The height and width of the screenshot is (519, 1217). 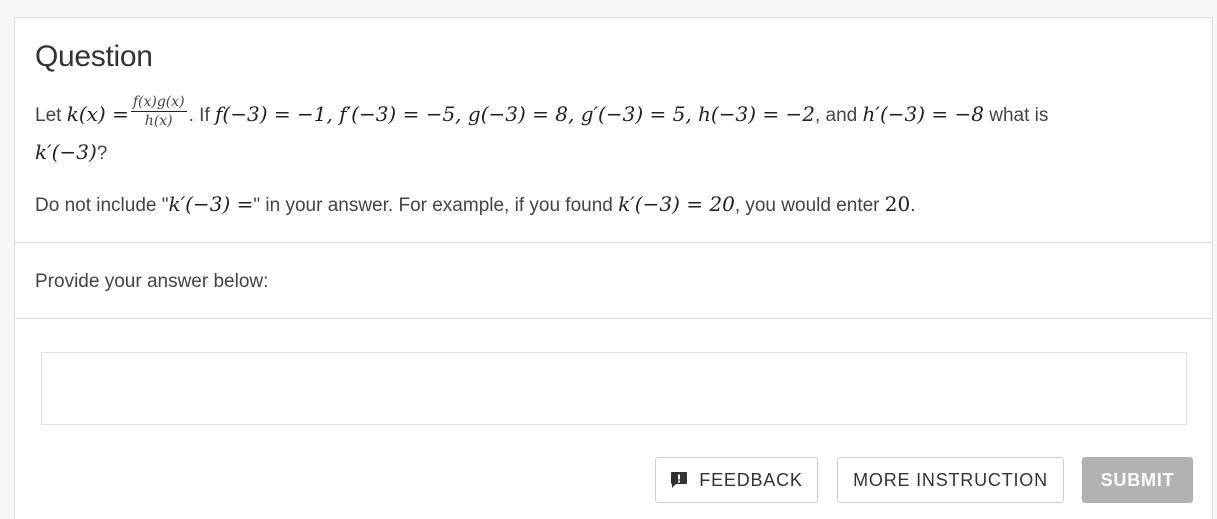 I want to click on target-expression-text: k′(−3), so click(x=66, y=152).